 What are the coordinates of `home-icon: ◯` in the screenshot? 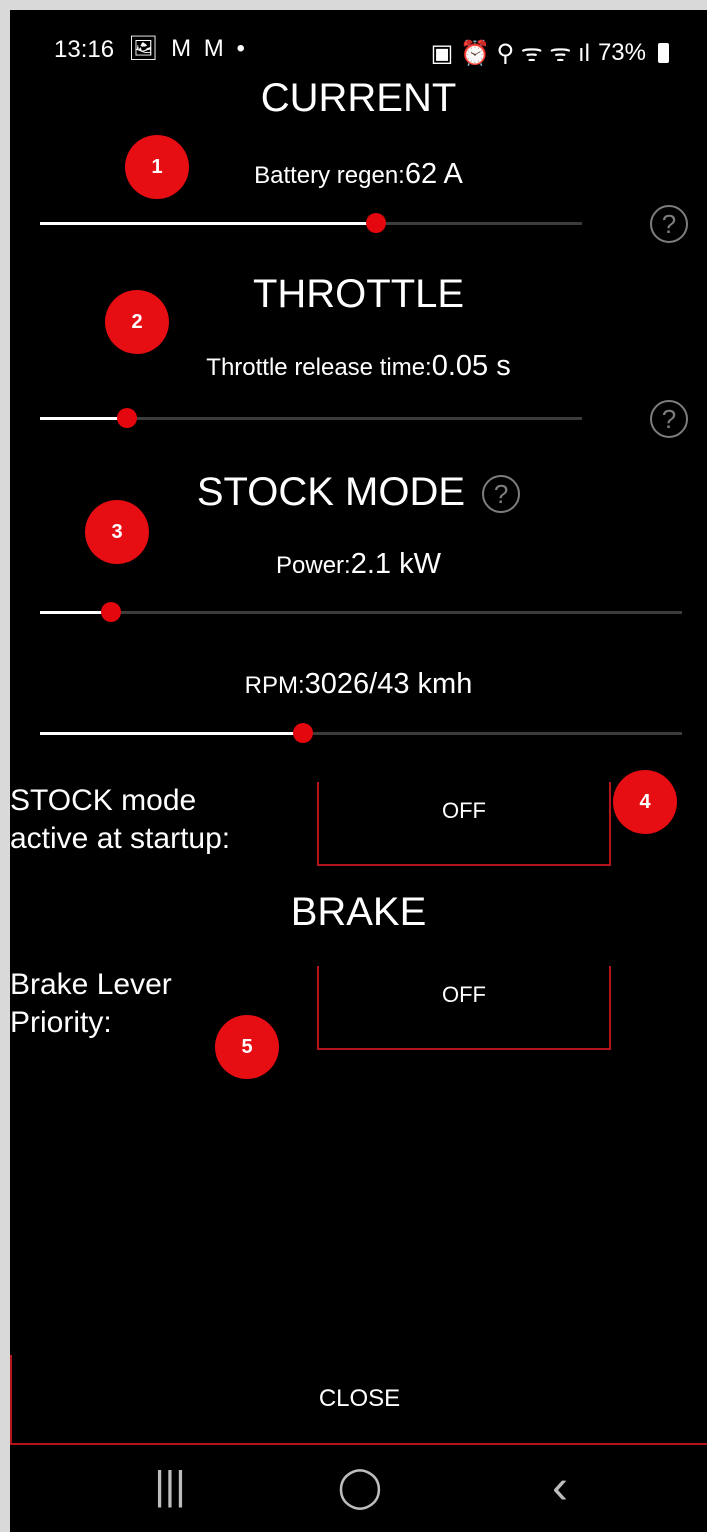 It's located at (360, 1487).